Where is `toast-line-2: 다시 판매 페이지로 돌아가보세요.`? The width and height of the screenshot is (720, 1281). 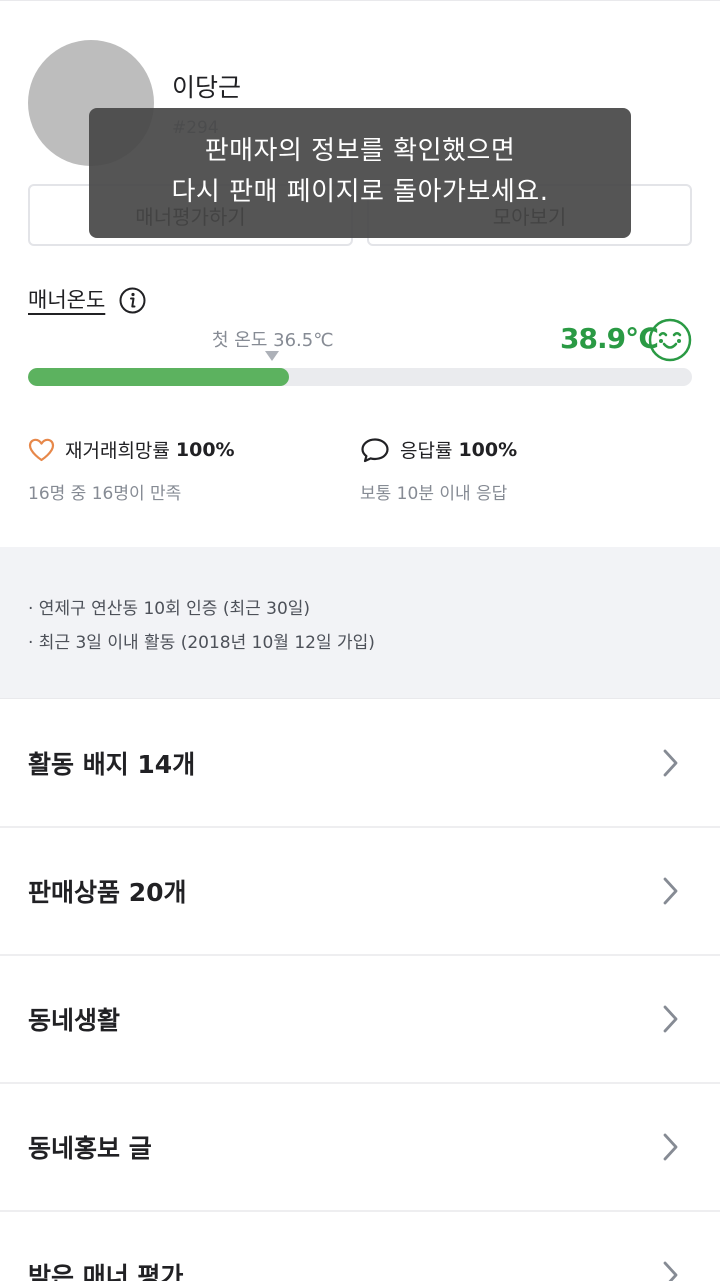
toast-line-2: 다시 판매 페이지로 돌아가보세요. is located at coordinates (360, 192).